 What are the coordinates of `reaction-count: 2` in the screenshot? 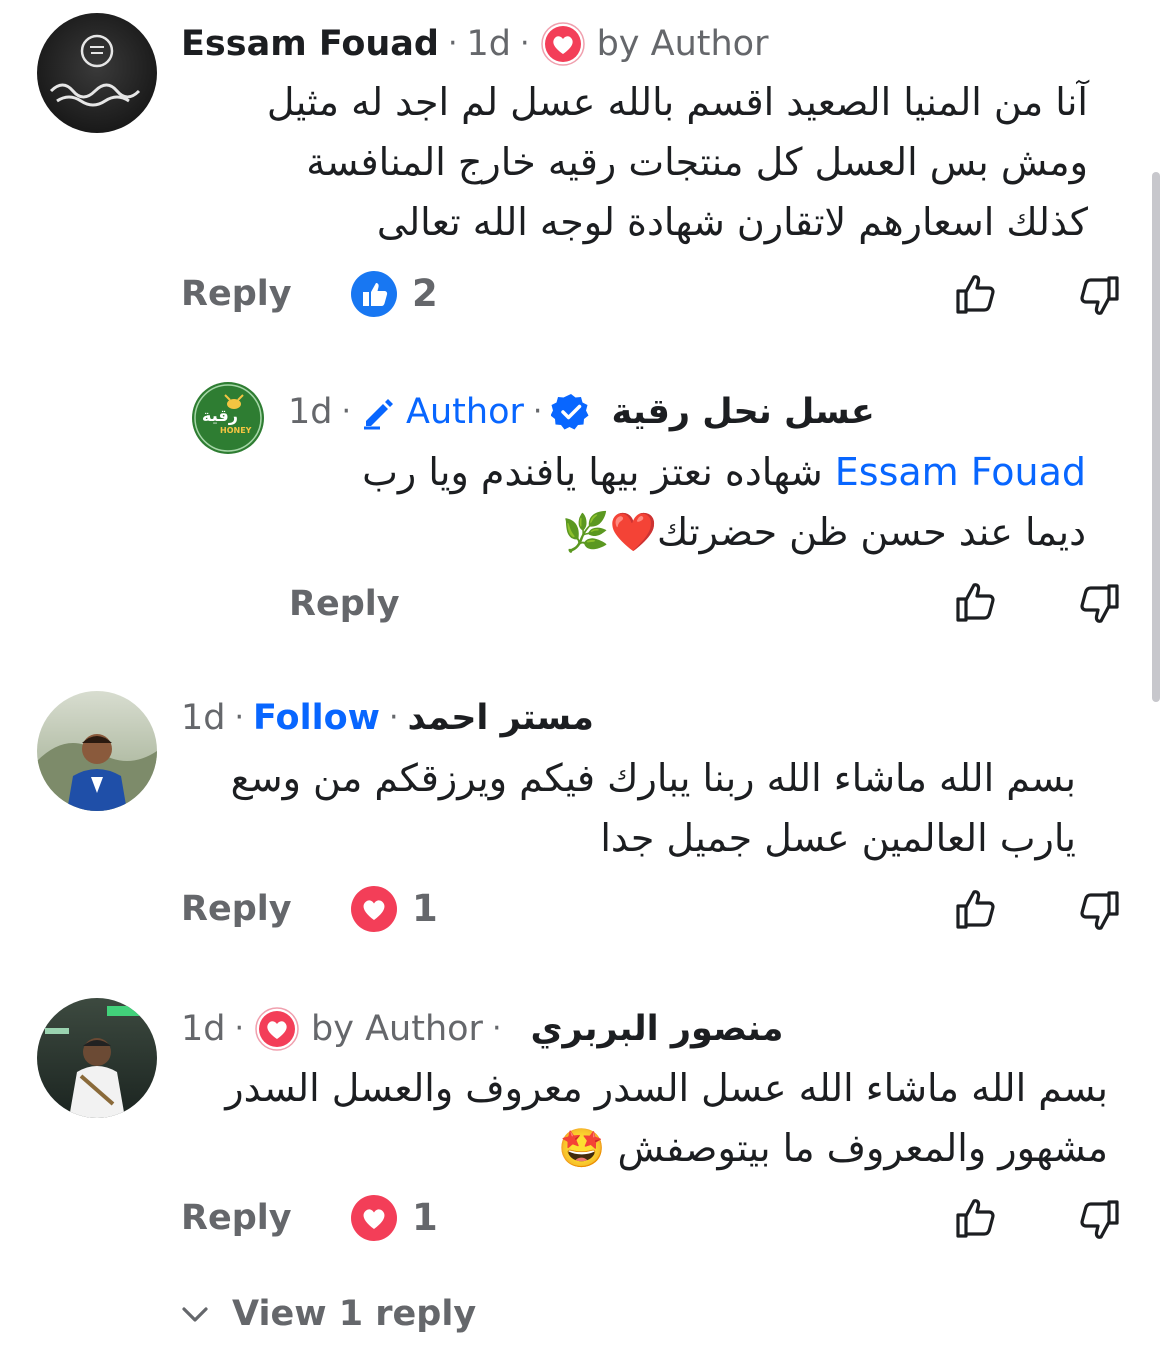 It's located at (425, 293).